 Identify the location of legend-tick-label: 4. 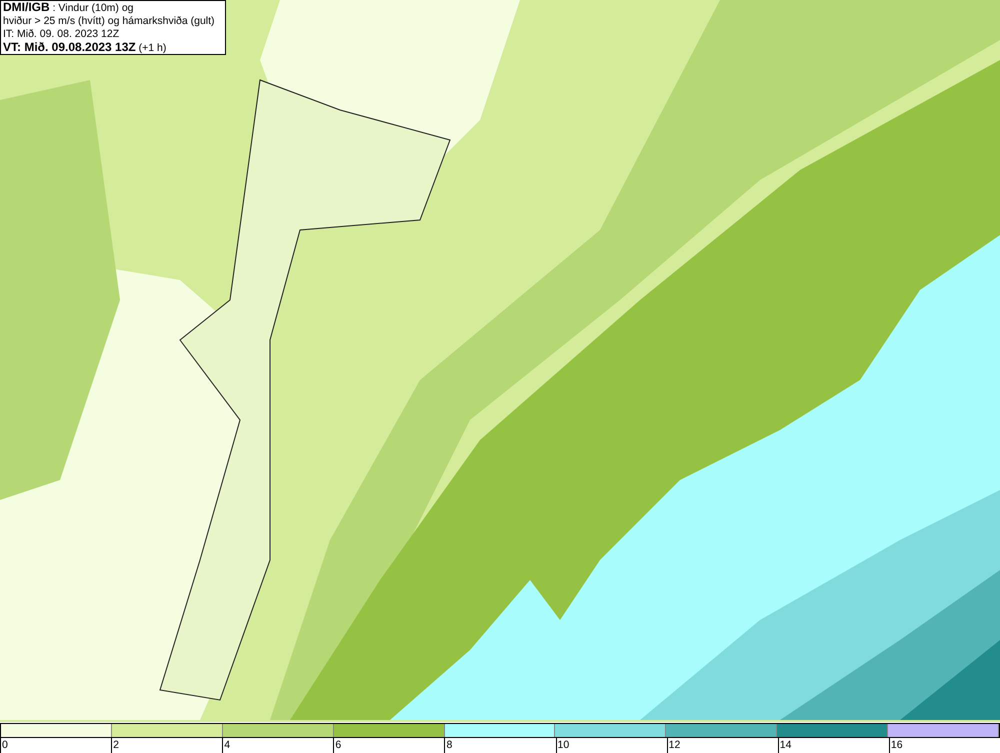
(227, 745).